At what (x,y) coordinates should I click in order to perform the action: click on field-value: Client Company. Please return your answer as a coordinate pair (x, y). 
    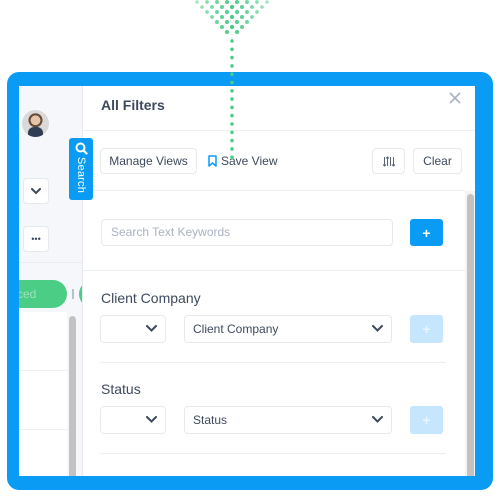
    Looking at the image, I should click on (236, 329).